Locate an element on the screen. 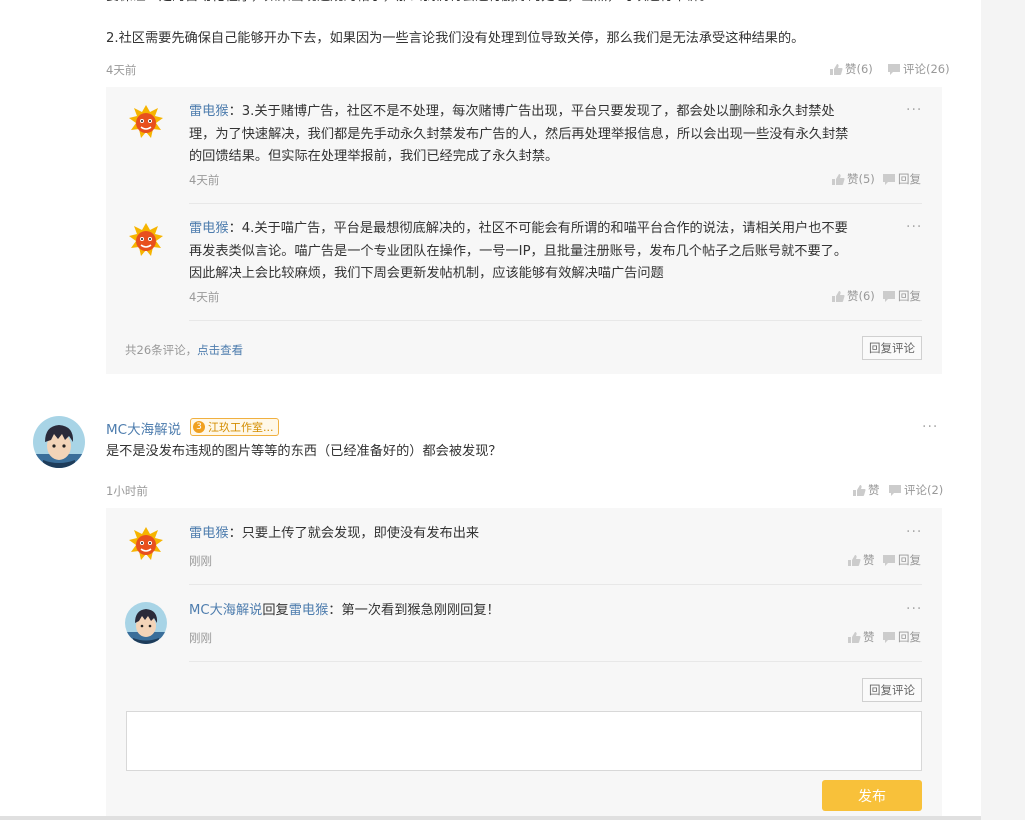 The height and width of the screenshot is (820, 1025). reply-text: MC大海解说回复雷电猴：第一次看到猴急刚刚回复！ is located at coordinates (344, 610).